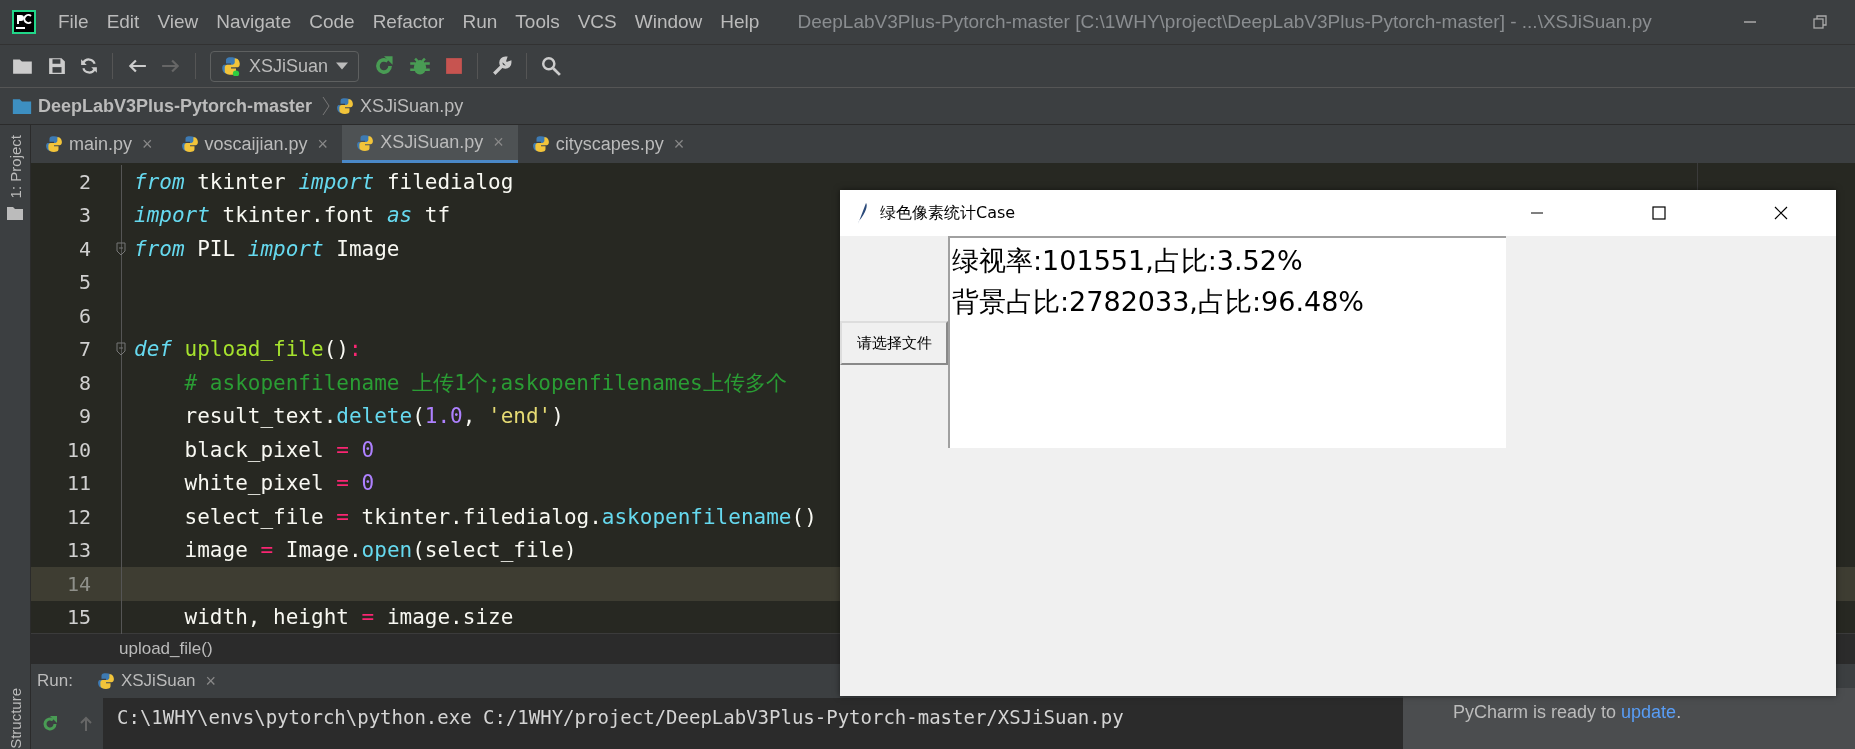 The width and height of the screenshot is (1855, 749). I want to click on menu-item: Tools, so click(537, 22).